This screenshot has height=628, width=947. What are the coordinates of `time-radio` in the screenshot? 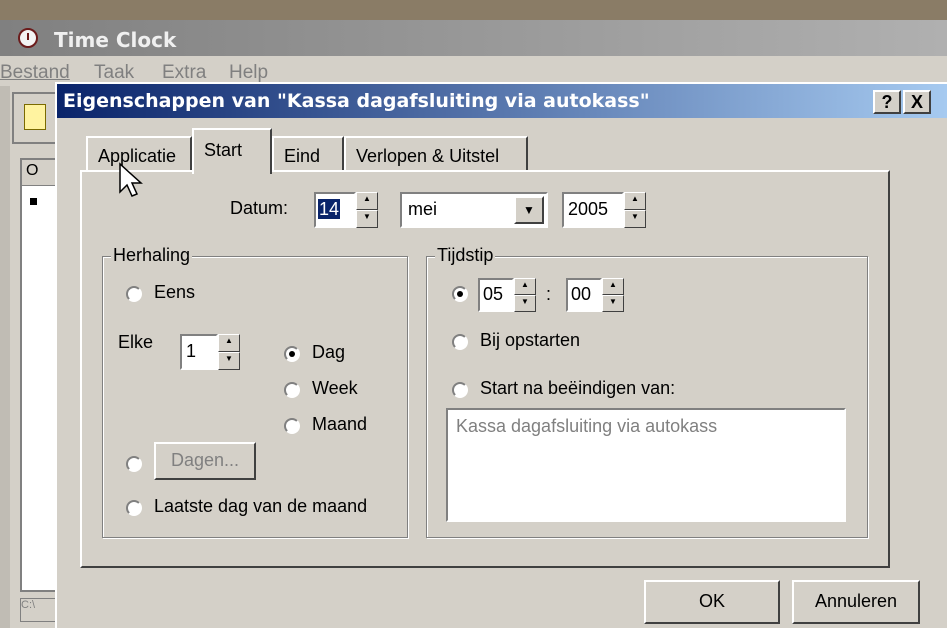 It's located at (460, 294).